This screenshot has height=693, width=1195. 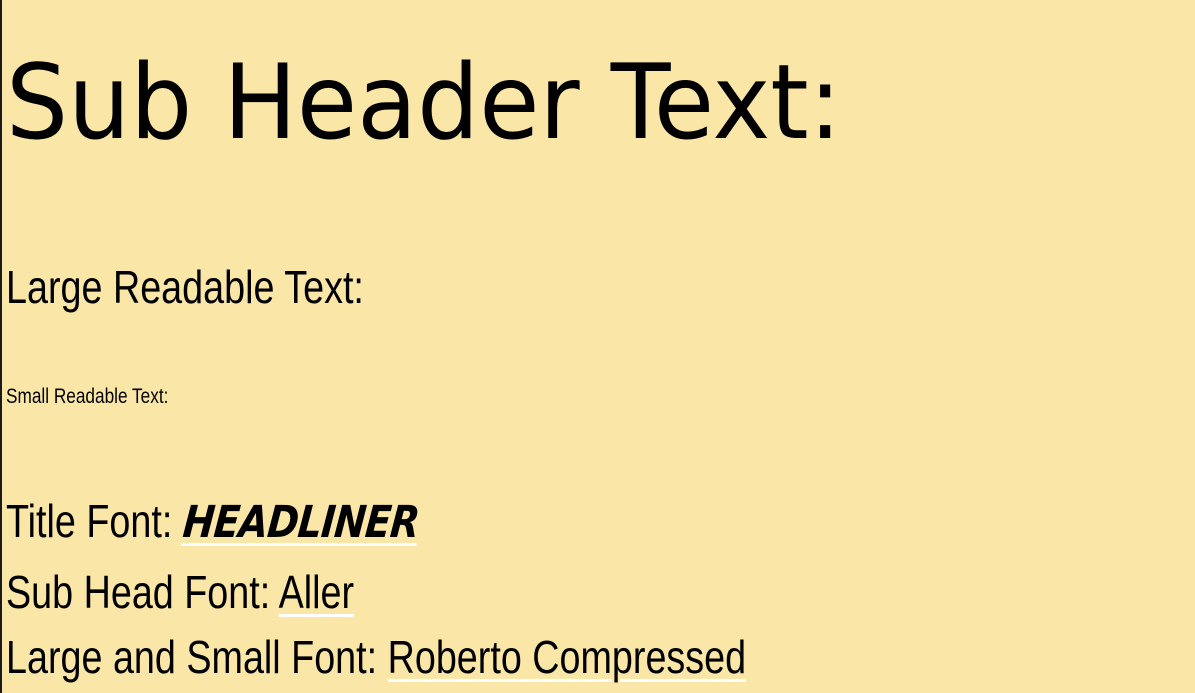 I want to click on title-font-row: Title Font: HEADLINER, so click(x=213, y=522).